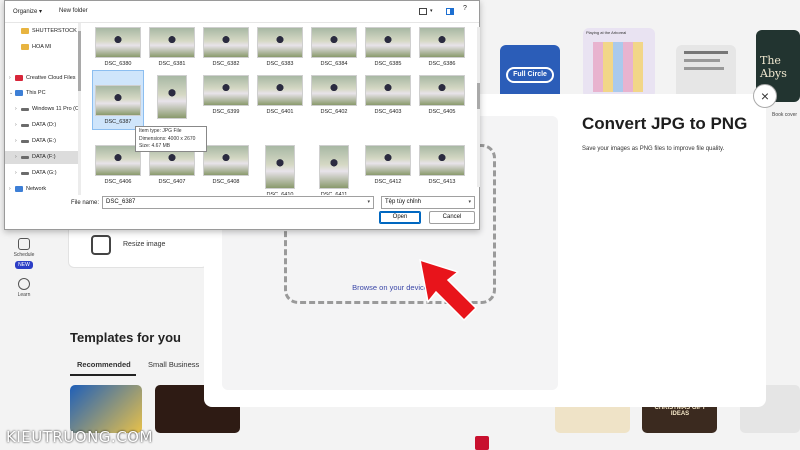 The image size is (800, 450). Describe the element at coordinates (24, 244) in the screenshot. I see `calendar-icon` at that location.